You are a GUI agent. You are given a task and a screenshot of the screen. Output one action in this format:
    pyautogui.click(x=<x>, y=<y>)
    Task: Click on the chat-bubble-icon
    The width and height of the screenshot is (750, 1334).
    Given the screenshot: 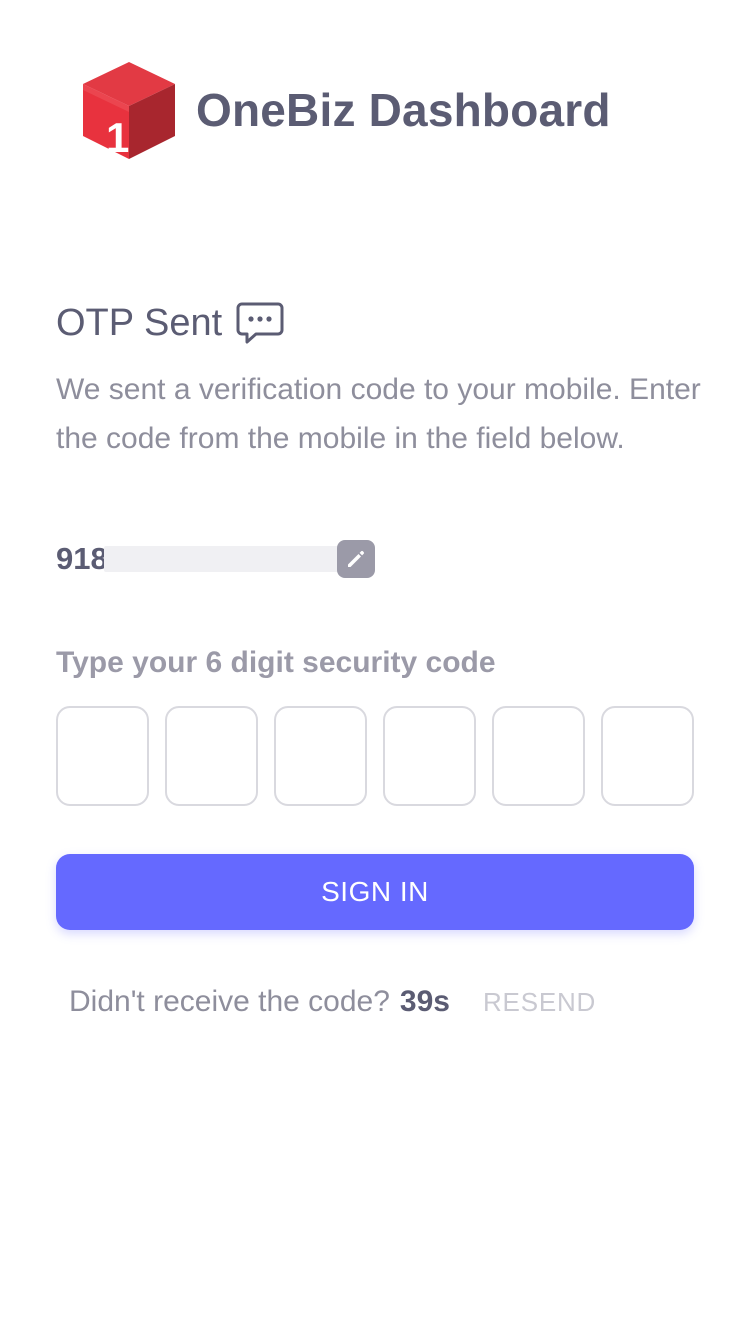 What is the action you would take?
    pyautogui.click(x=260, y=323)
    